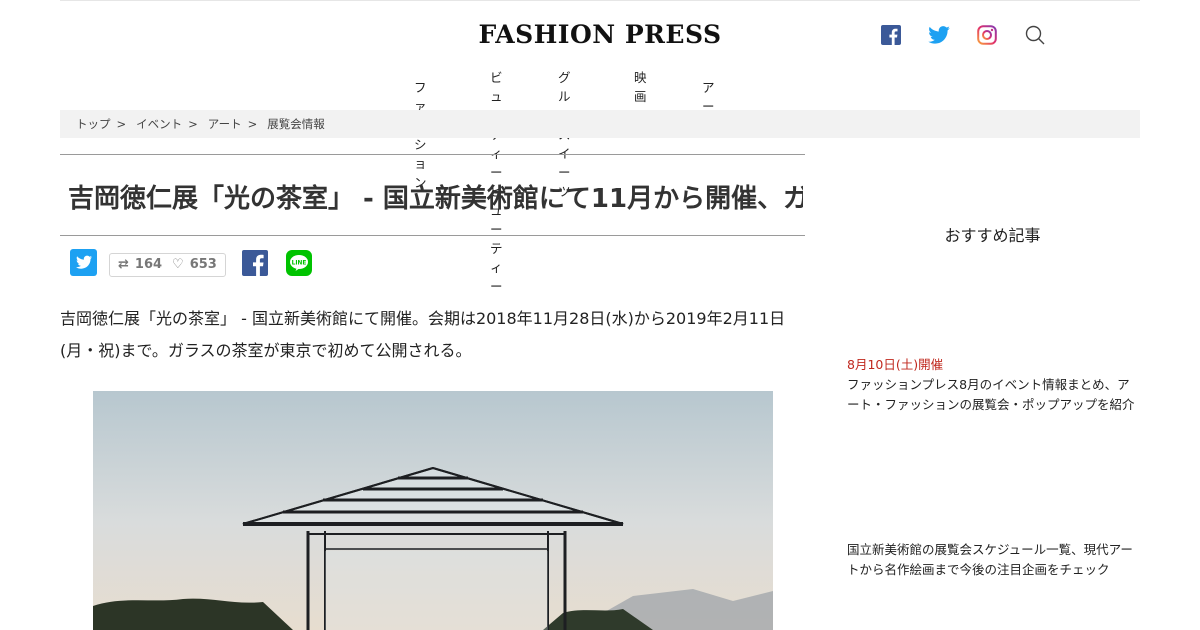 The height and width of the screenshot is (630, 1200). Describe the element at coordinates (296, 124) in the screenshot. I see `breadcrumb-item-current: 展覧会情報` at that location.